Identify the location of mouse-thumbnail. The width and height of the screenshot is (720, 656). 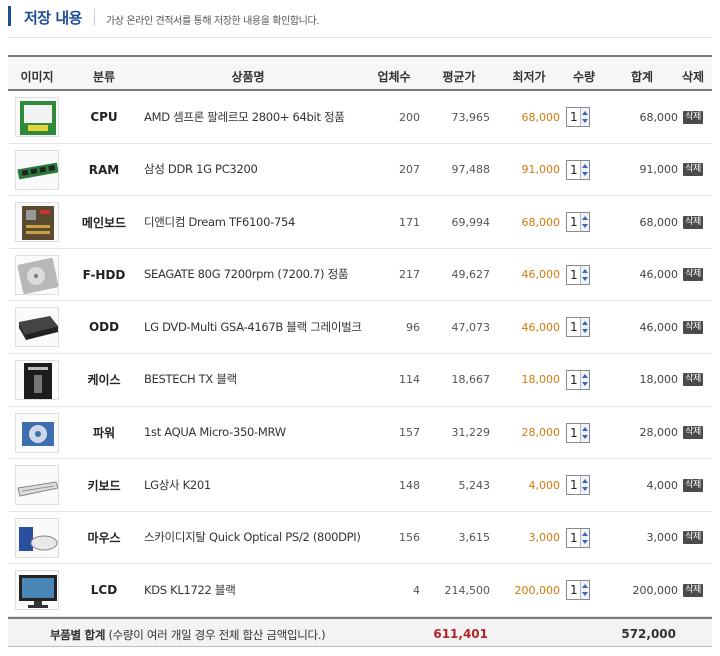
(37, 537).